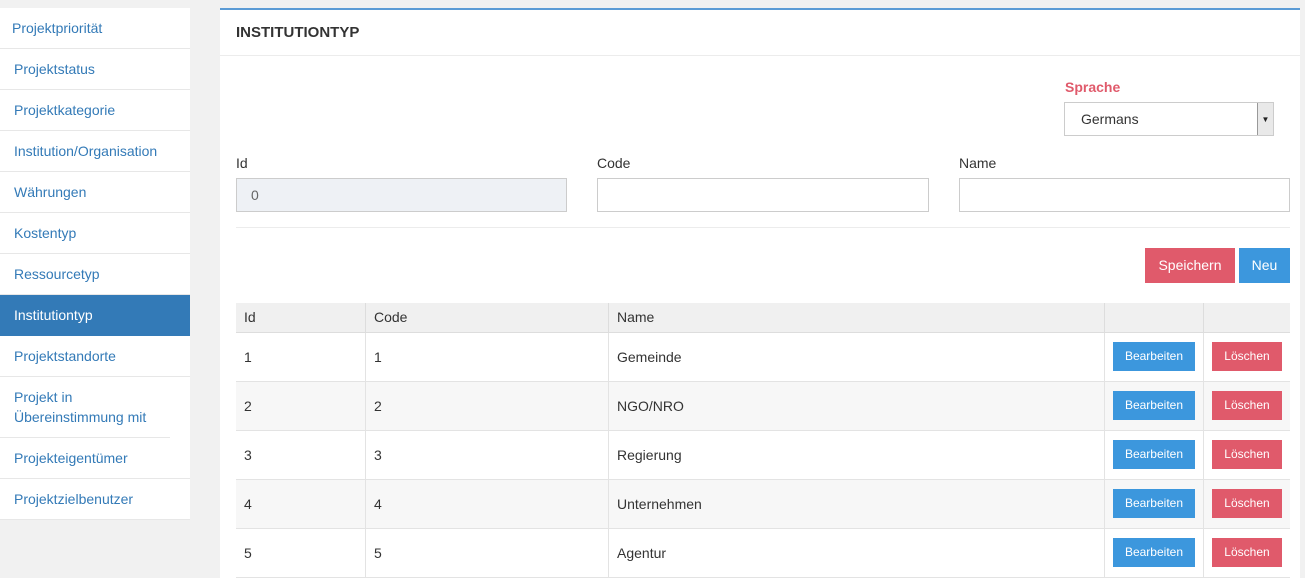 The width and height of the screenshot is (1305, 578). Describe the element at coordinates (95, 499) in the screenshot. I see `sidebar-item-projektzielbenutzer: Projektzielbenutzer` at that location.